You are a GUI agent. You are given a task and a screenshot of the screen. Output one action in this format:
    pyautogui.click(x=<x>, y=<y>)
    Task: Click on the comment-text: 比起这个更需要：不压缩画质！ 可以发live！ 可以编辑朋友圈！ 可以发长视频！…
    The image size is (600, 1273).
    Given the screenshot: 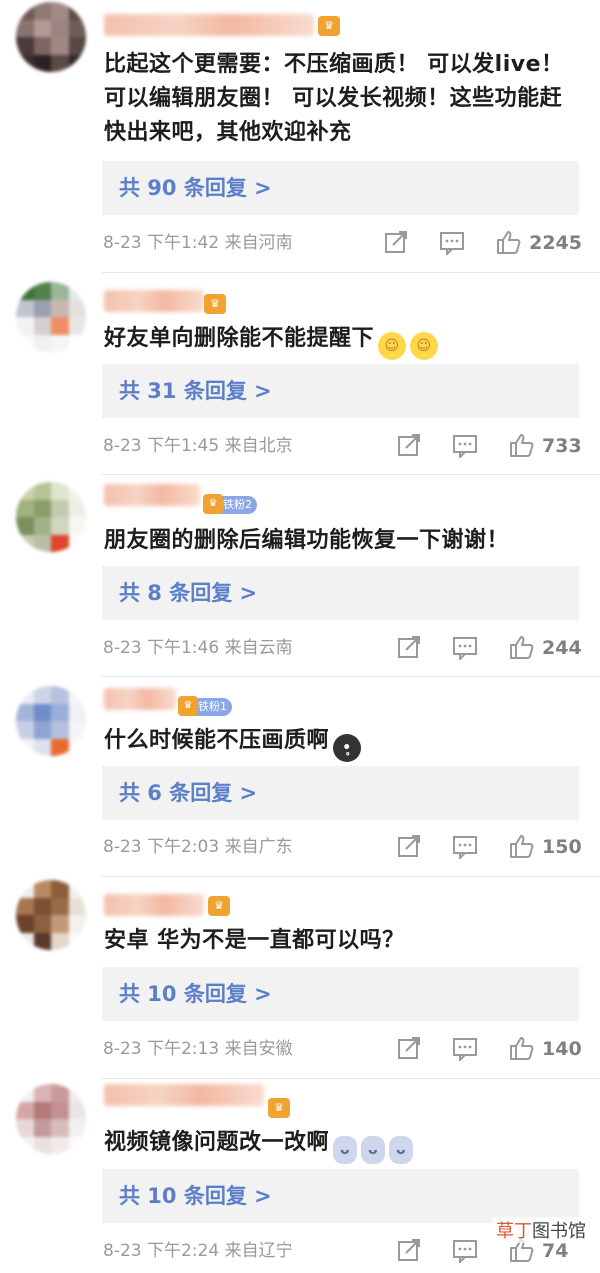 What is the action you would take?
    pyautogui.click(x=334, y=98)
    